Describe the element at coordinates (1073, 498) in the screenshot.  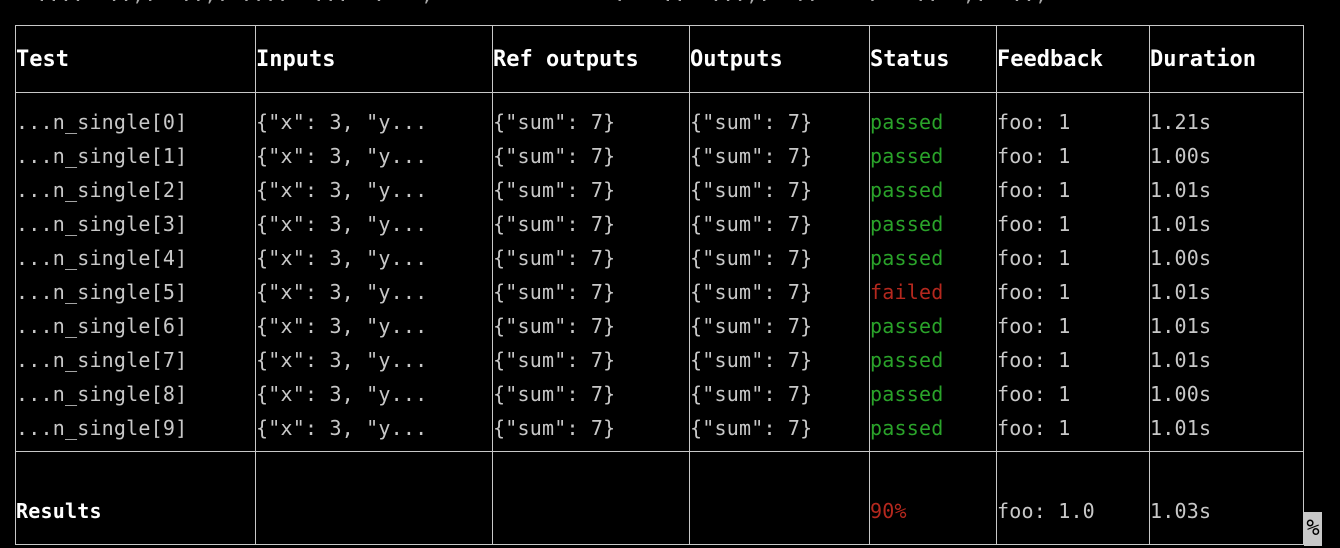
I see `summary-cell-feedback: .foo: 1.0` at that location.